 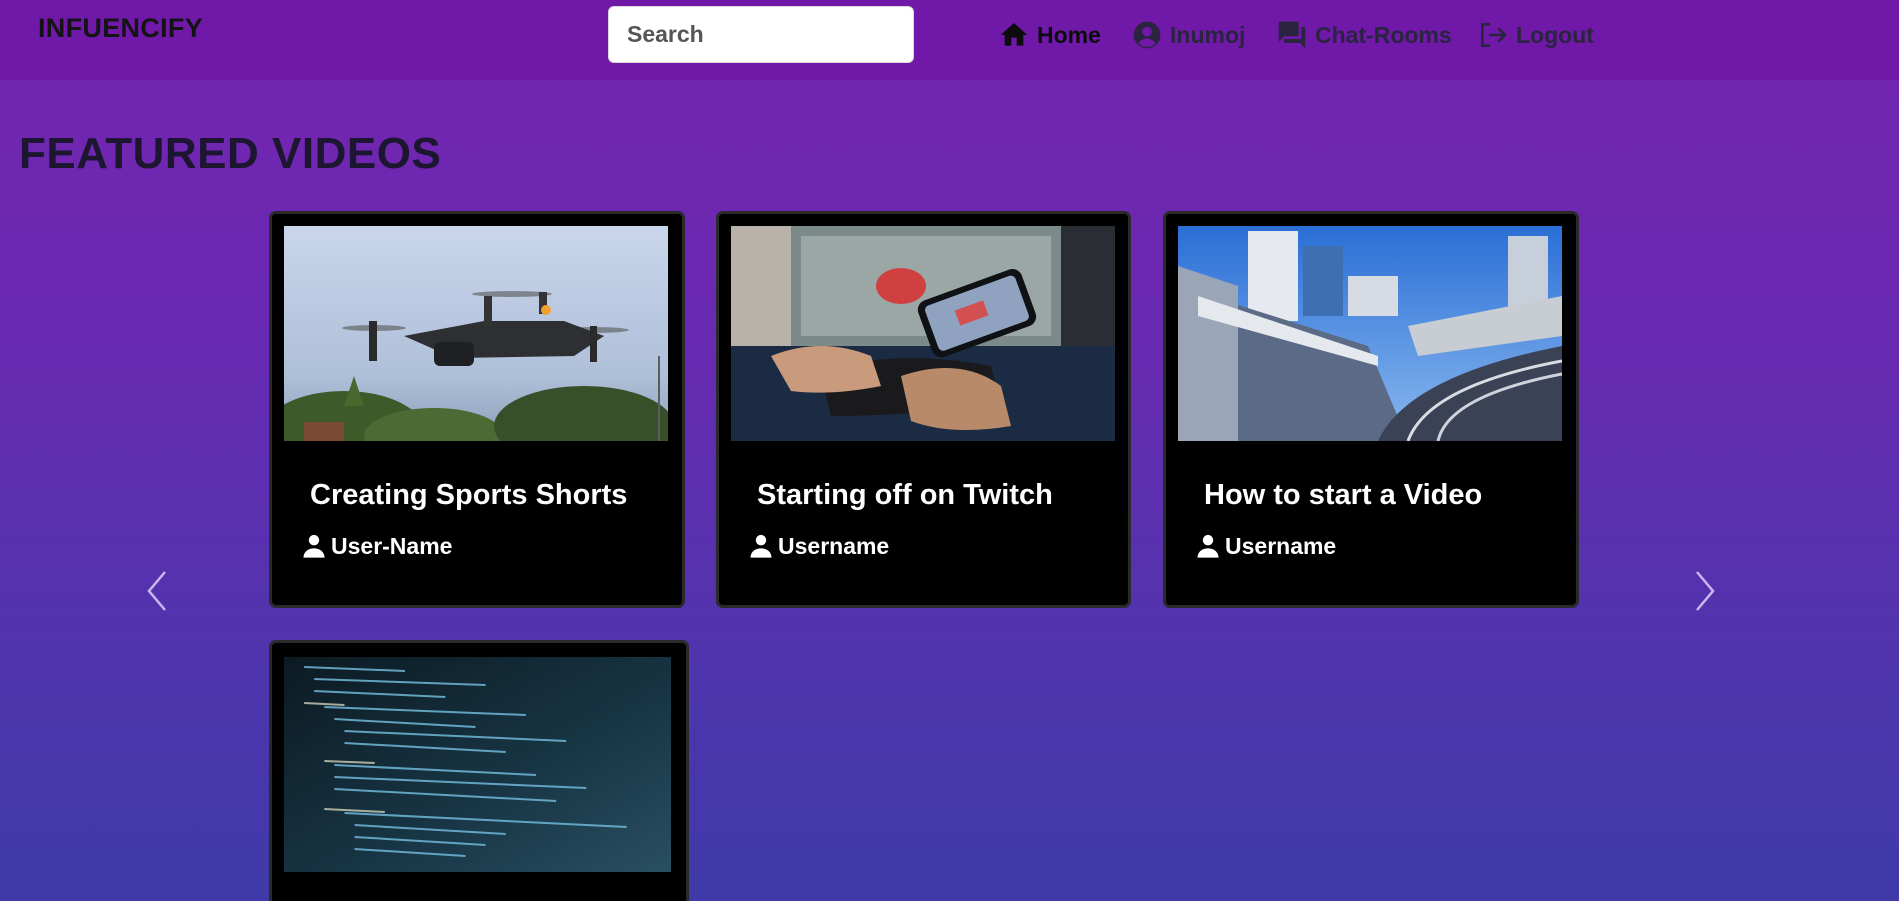 I want to click on home-icon, so click(x=1014, y=34).